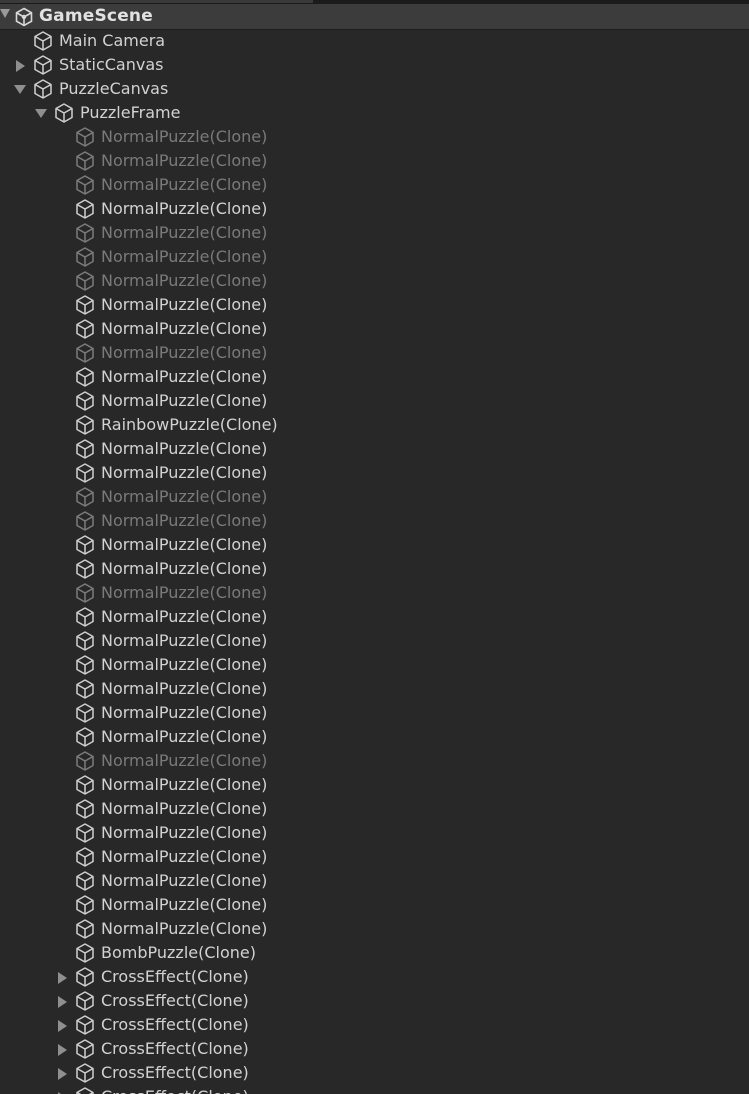 Image resolution: width=749 pixels, height=1094 pixels. What do you see at coordinates (374, 425) in the screenshot?
I see `hierarchy-row: RainbowPuzzle(Clone)` at bounding box center [374, 425].